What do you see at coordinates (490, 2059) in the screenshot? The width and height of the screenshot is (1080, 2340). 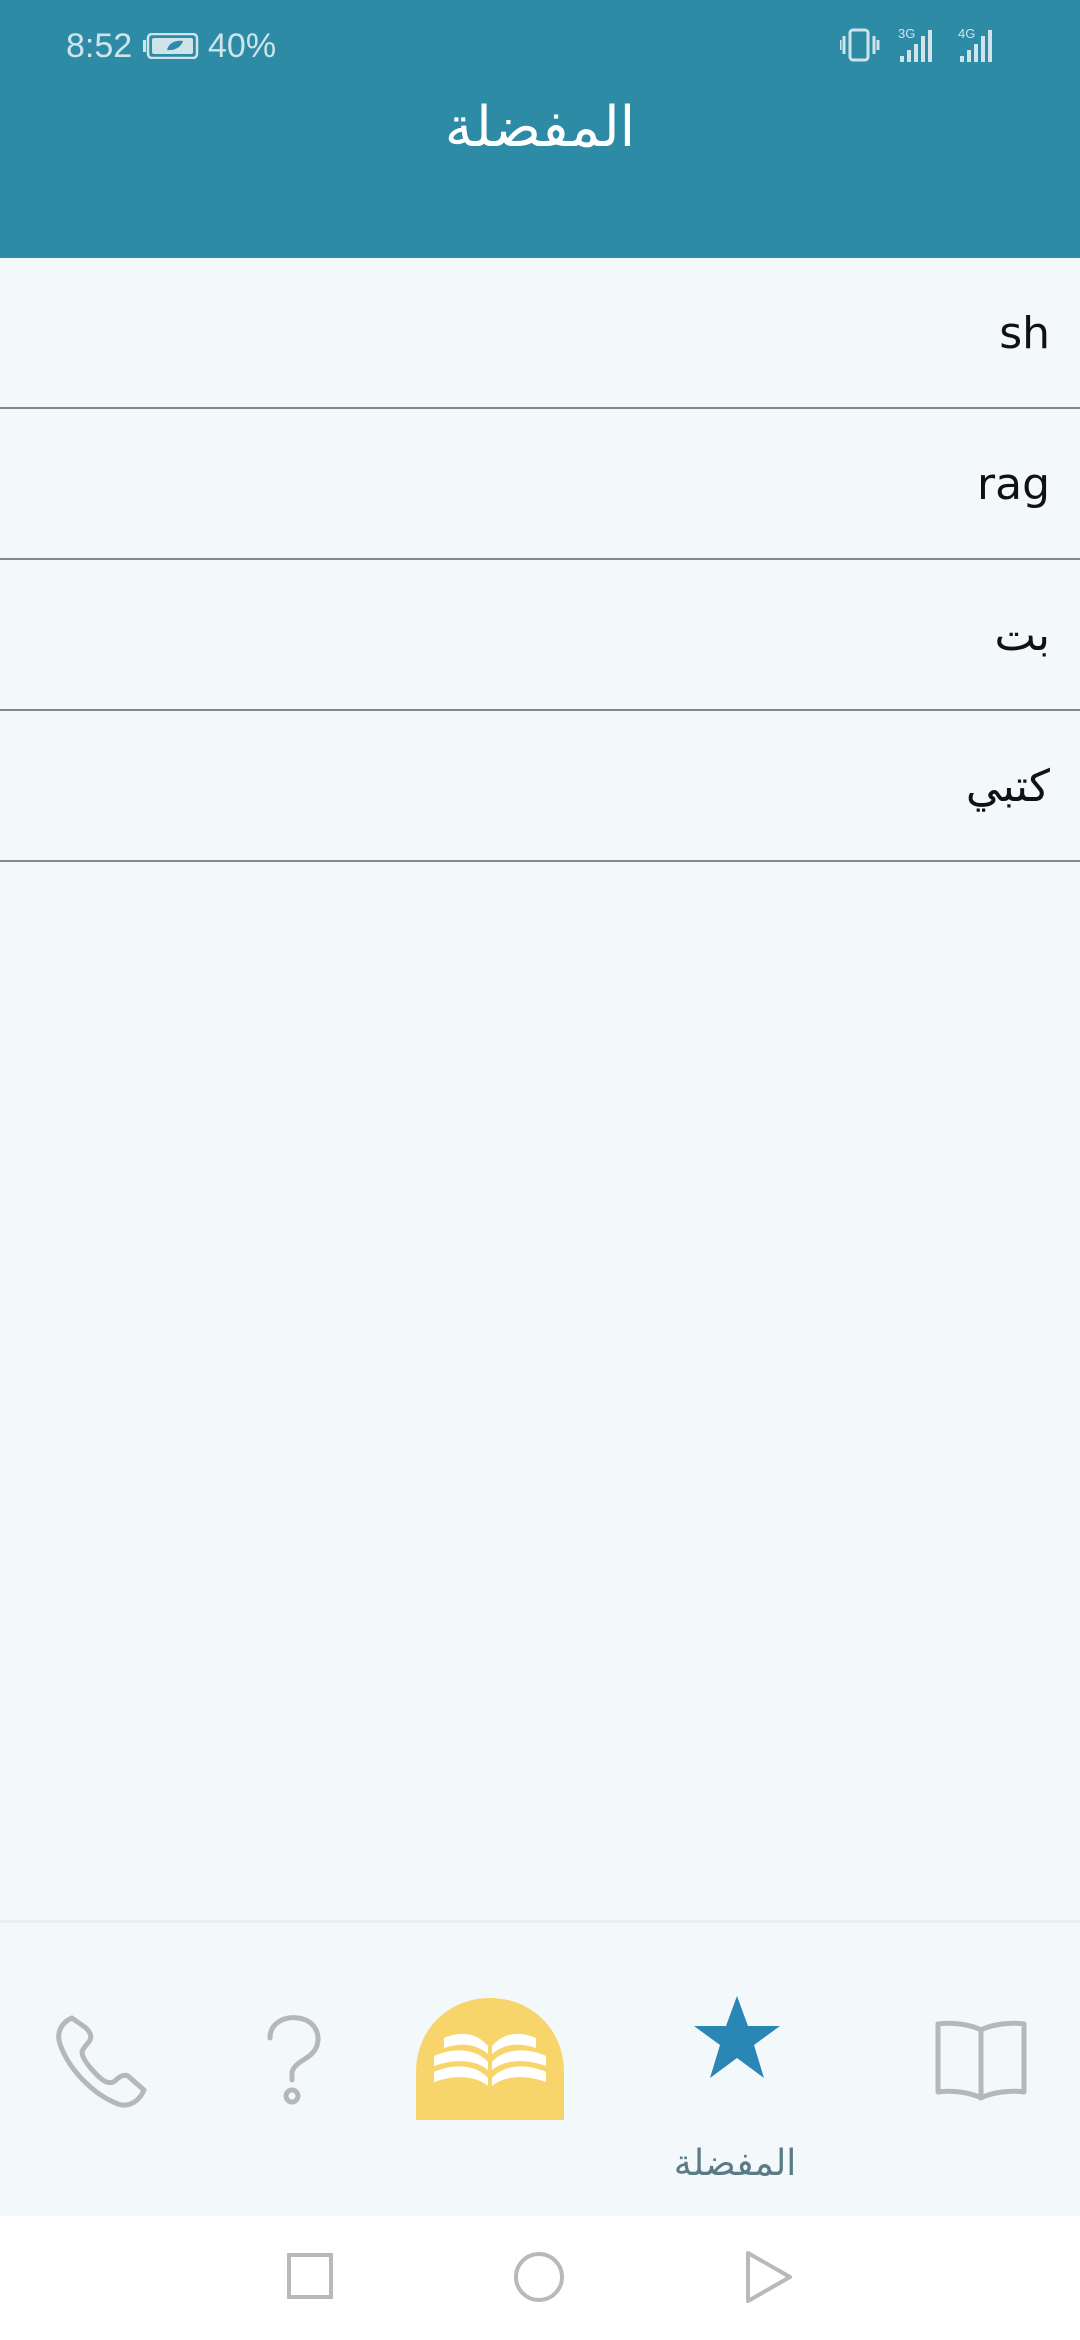 I see `open-book-logo-icon` at bounding box center [490, 2059].